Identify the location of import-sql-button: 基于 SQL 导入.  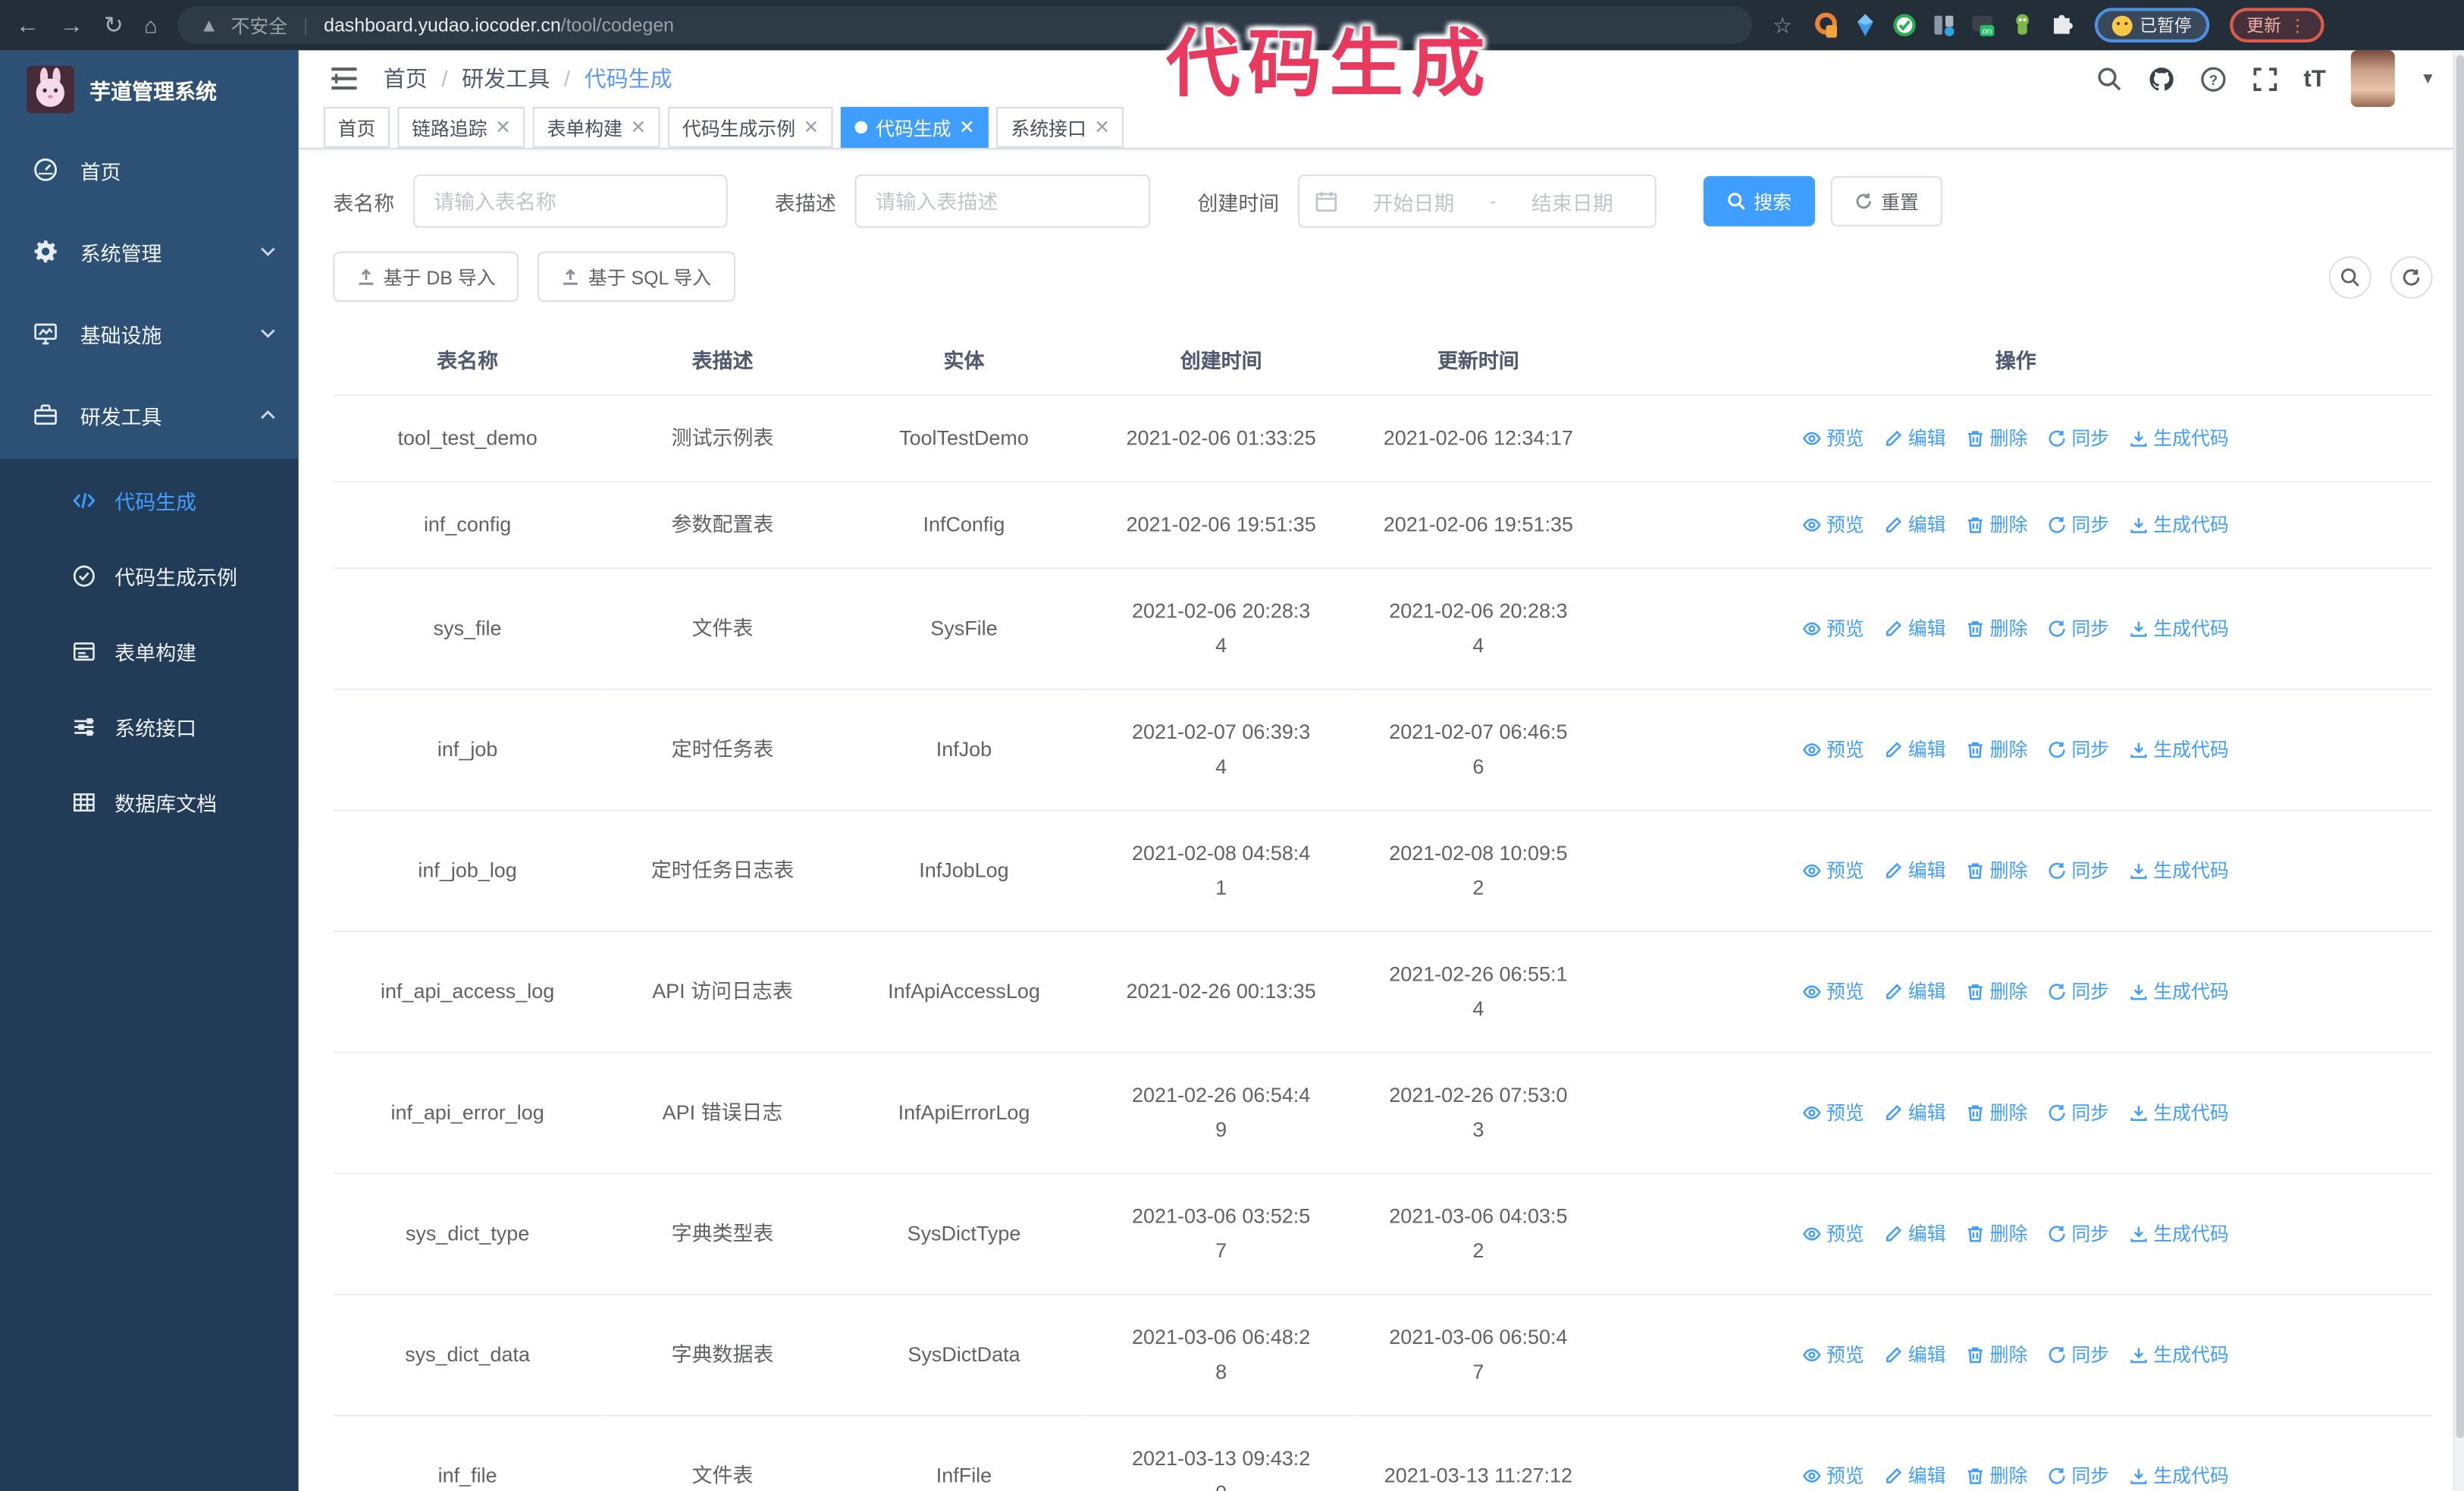
(637, 276).